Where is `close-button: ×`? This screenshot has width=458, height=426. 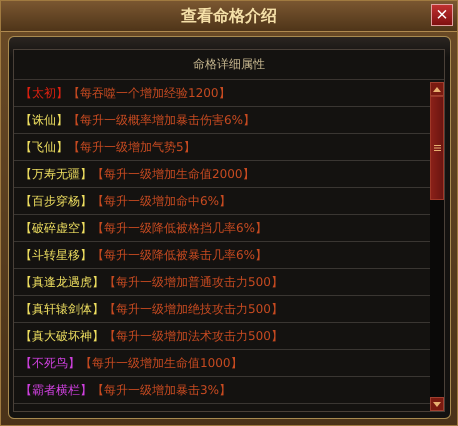 close-button: × is located at coordinates (442, 15).